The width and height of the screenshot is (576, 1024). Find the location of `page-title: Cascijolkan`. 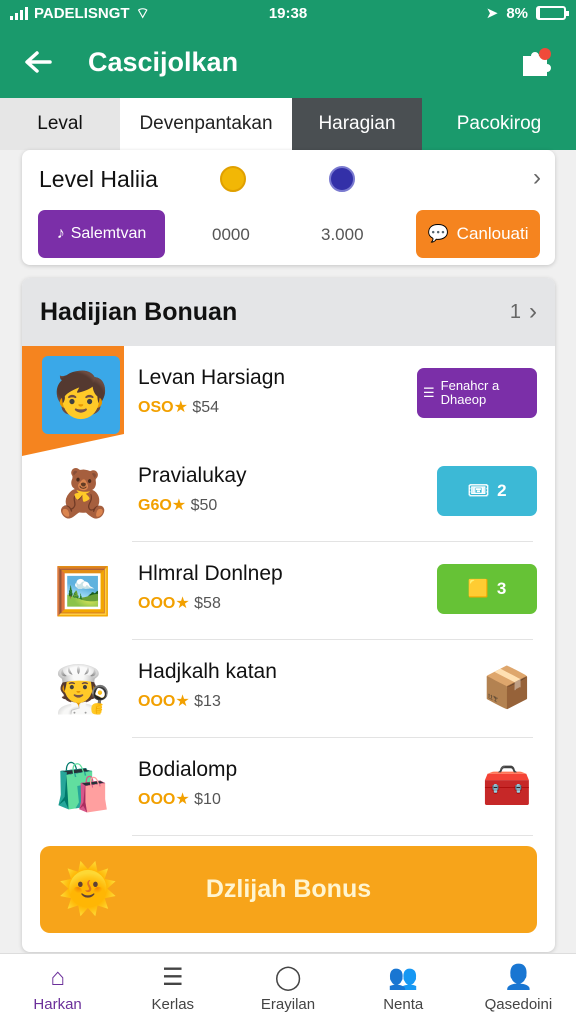

page-title: Cascijolkan is located at coordinates (163, 61).